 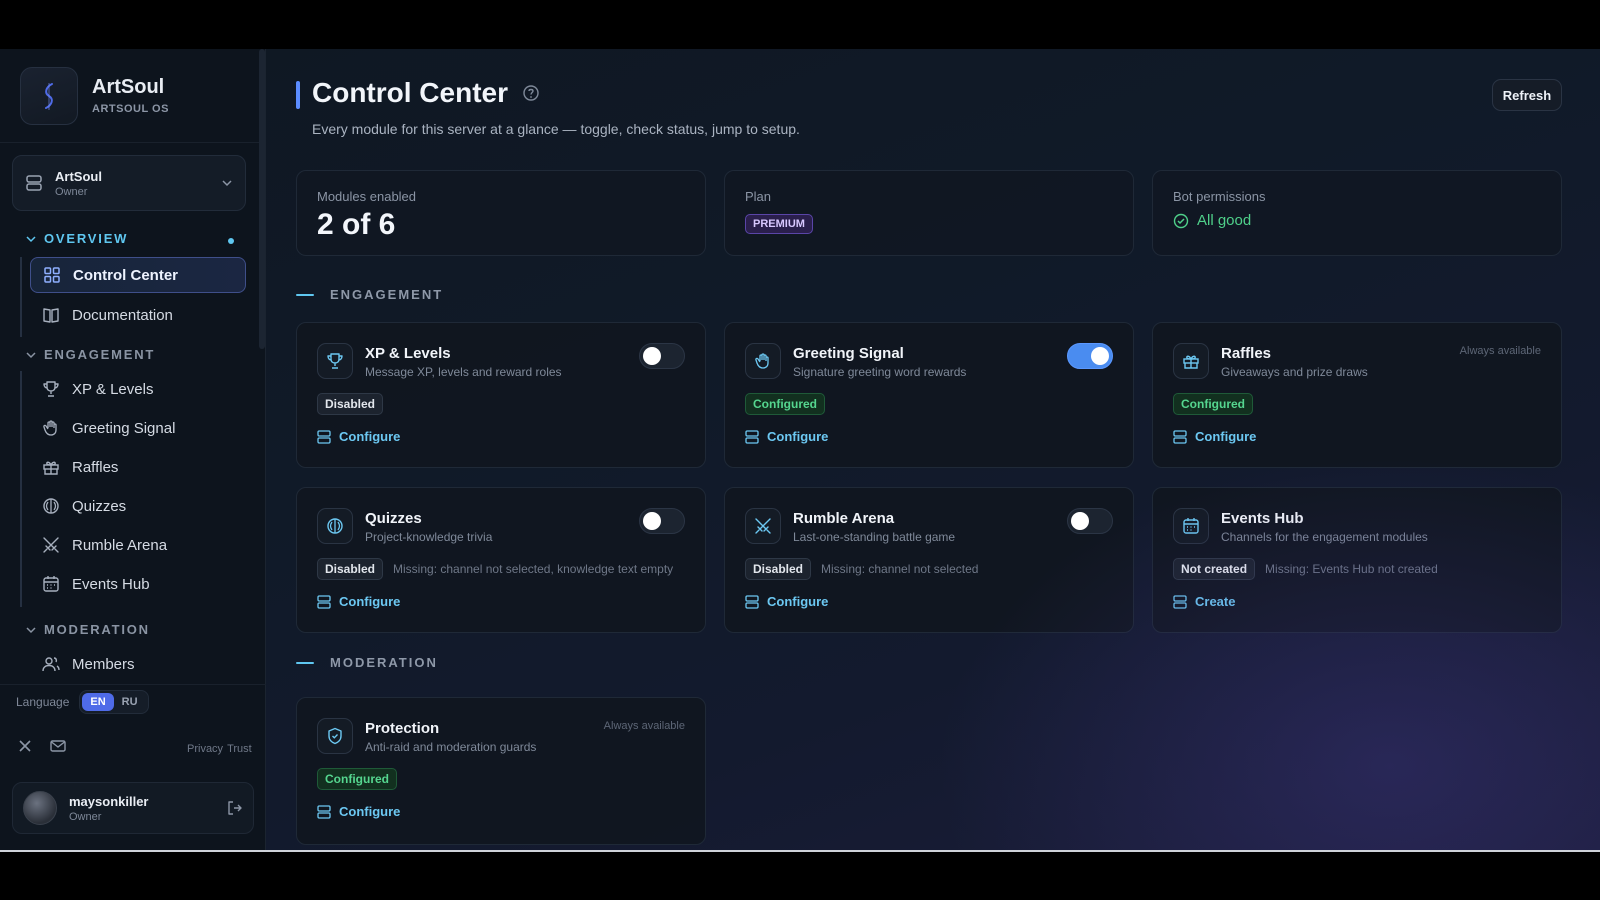 What do you see at coordinates (402, 728) in the screenshot?
I see `card-title: Protection` at bounding box center [402, 728].